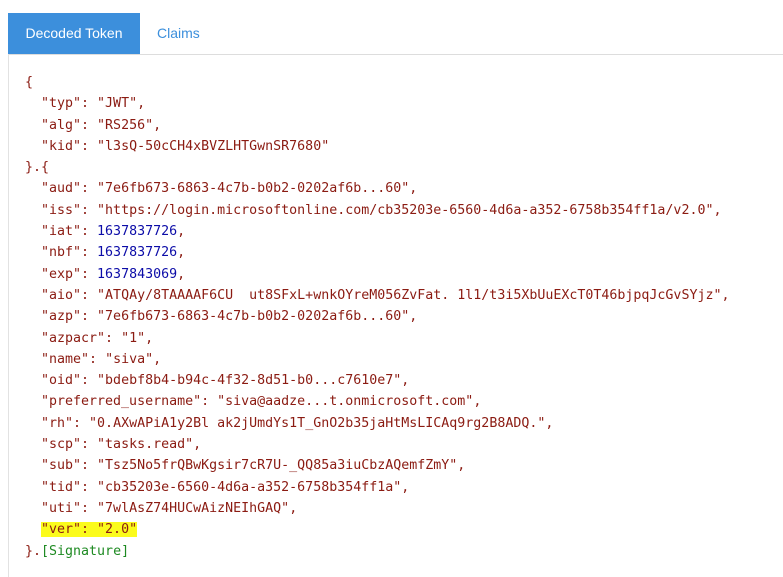  I want to click on claim-value: "2.0", so click(117, 530).